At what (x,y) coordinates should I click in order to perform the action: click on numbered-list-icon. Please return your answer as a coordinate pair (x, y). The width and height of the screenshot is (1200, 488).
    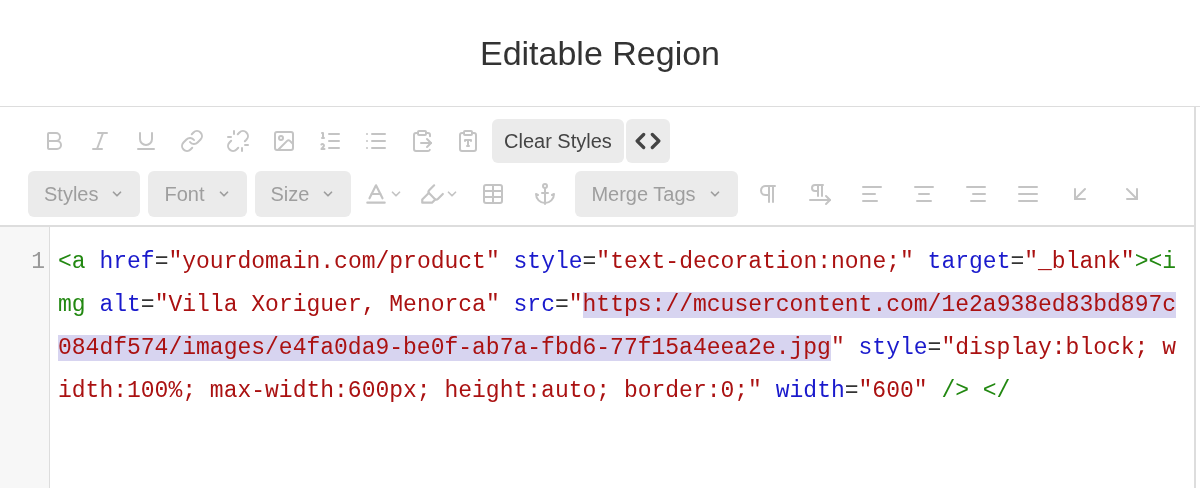
    Looking at the image, I should click on (330, 141).